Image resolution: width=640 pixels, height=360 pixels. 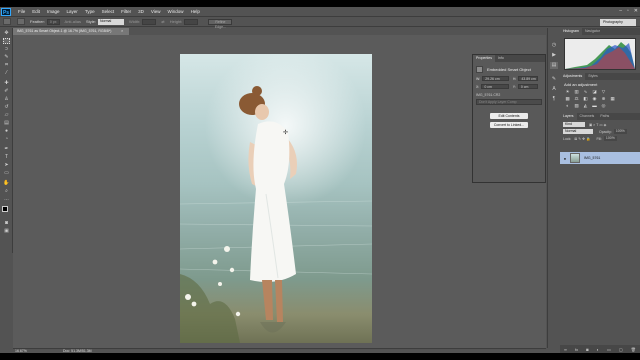 I want to click on adjustment-layer-icon: ◐, so click(x=598, y=349).